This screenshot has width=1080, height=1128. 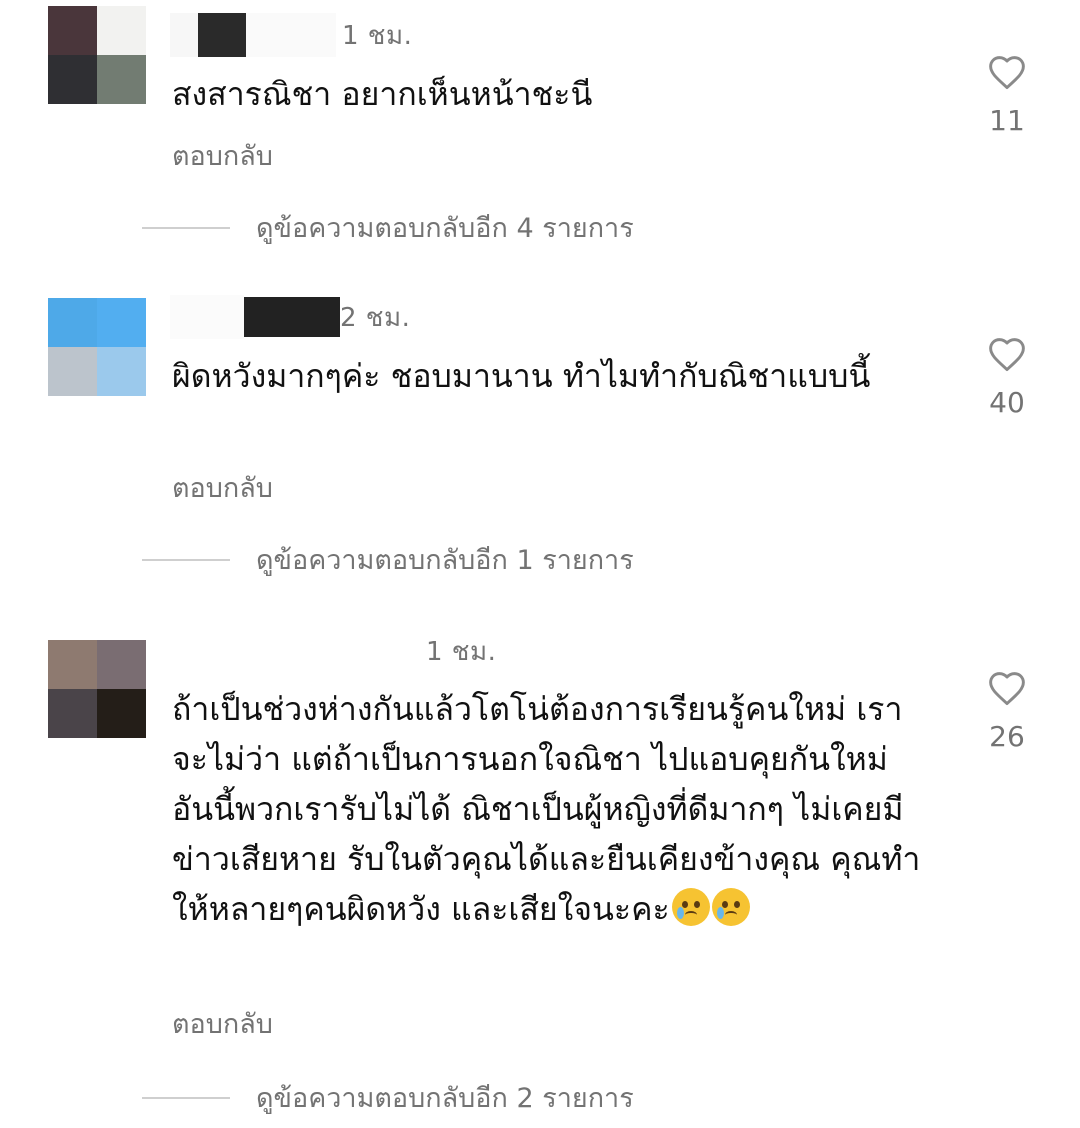 What do you see at coordinates (375, 317) in the screenshot?
I see `comment-time: 2 ชม.` at bounding box center [375, 317].